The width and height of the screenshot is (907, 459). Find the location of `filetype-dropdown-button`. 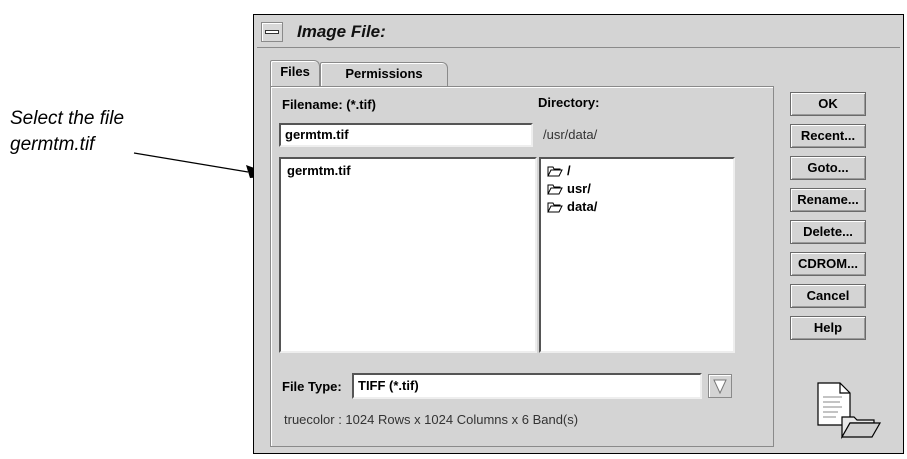

filetype-dropdown-button is located at coordinates (720, 386).